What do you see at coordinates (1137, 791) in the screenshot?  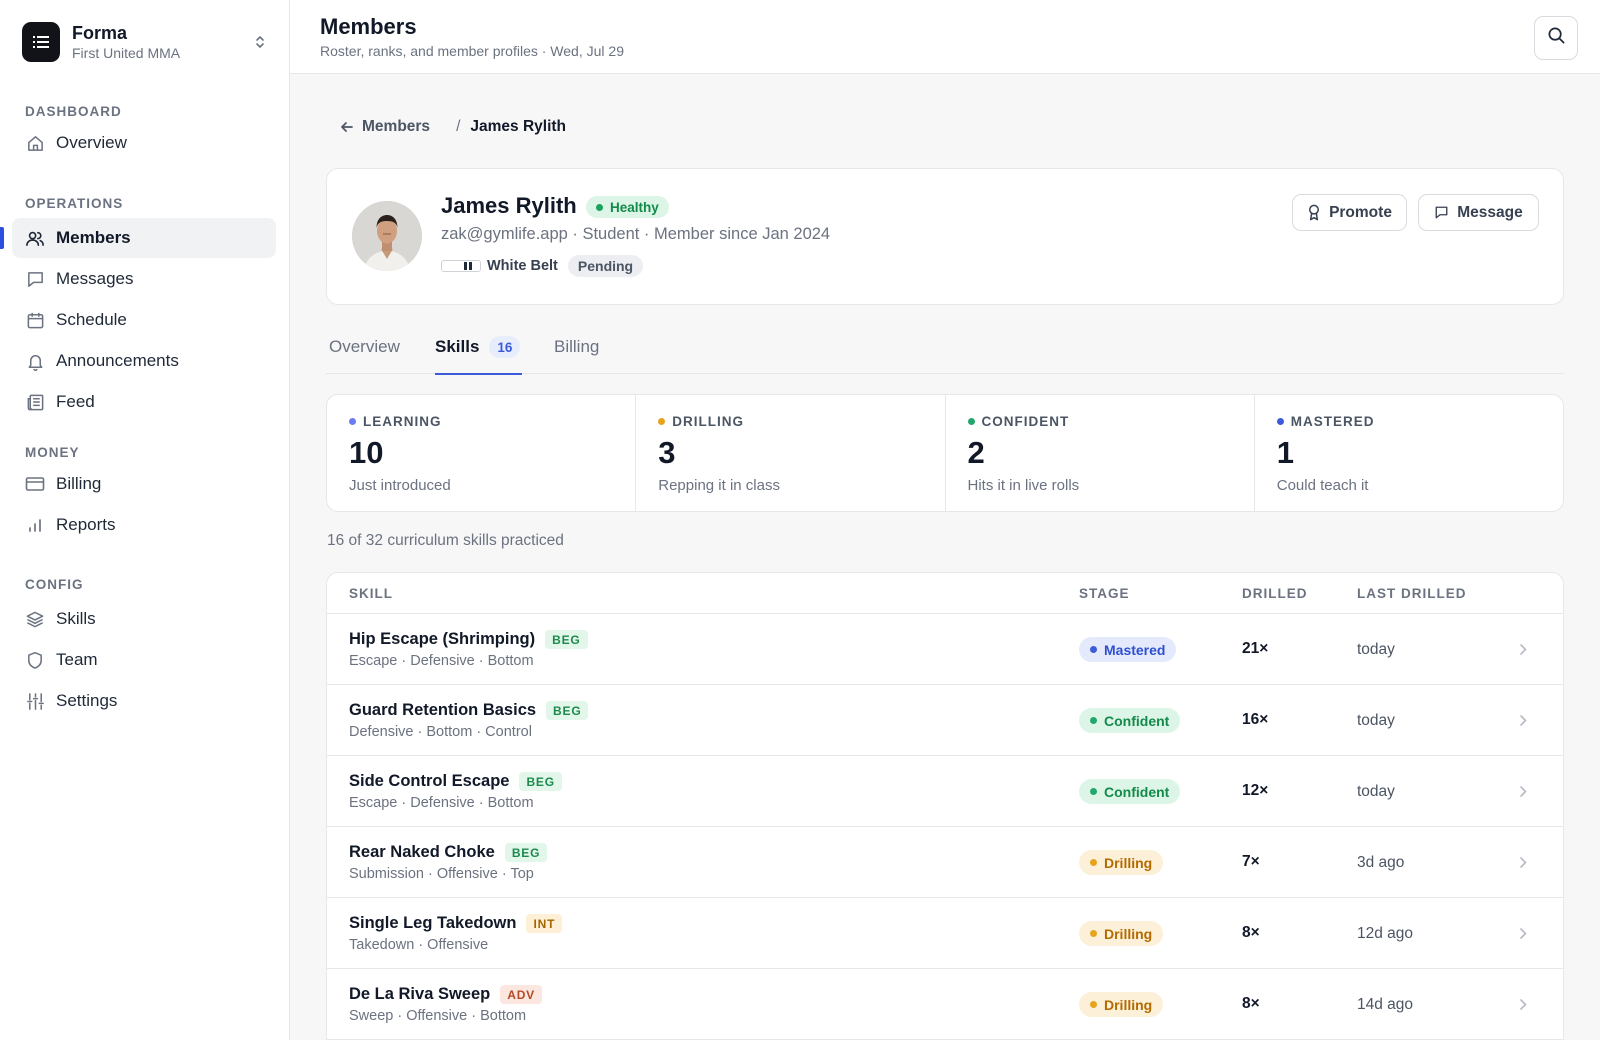 I see `stage-label: Confident` at bounding box center [1137, 791].